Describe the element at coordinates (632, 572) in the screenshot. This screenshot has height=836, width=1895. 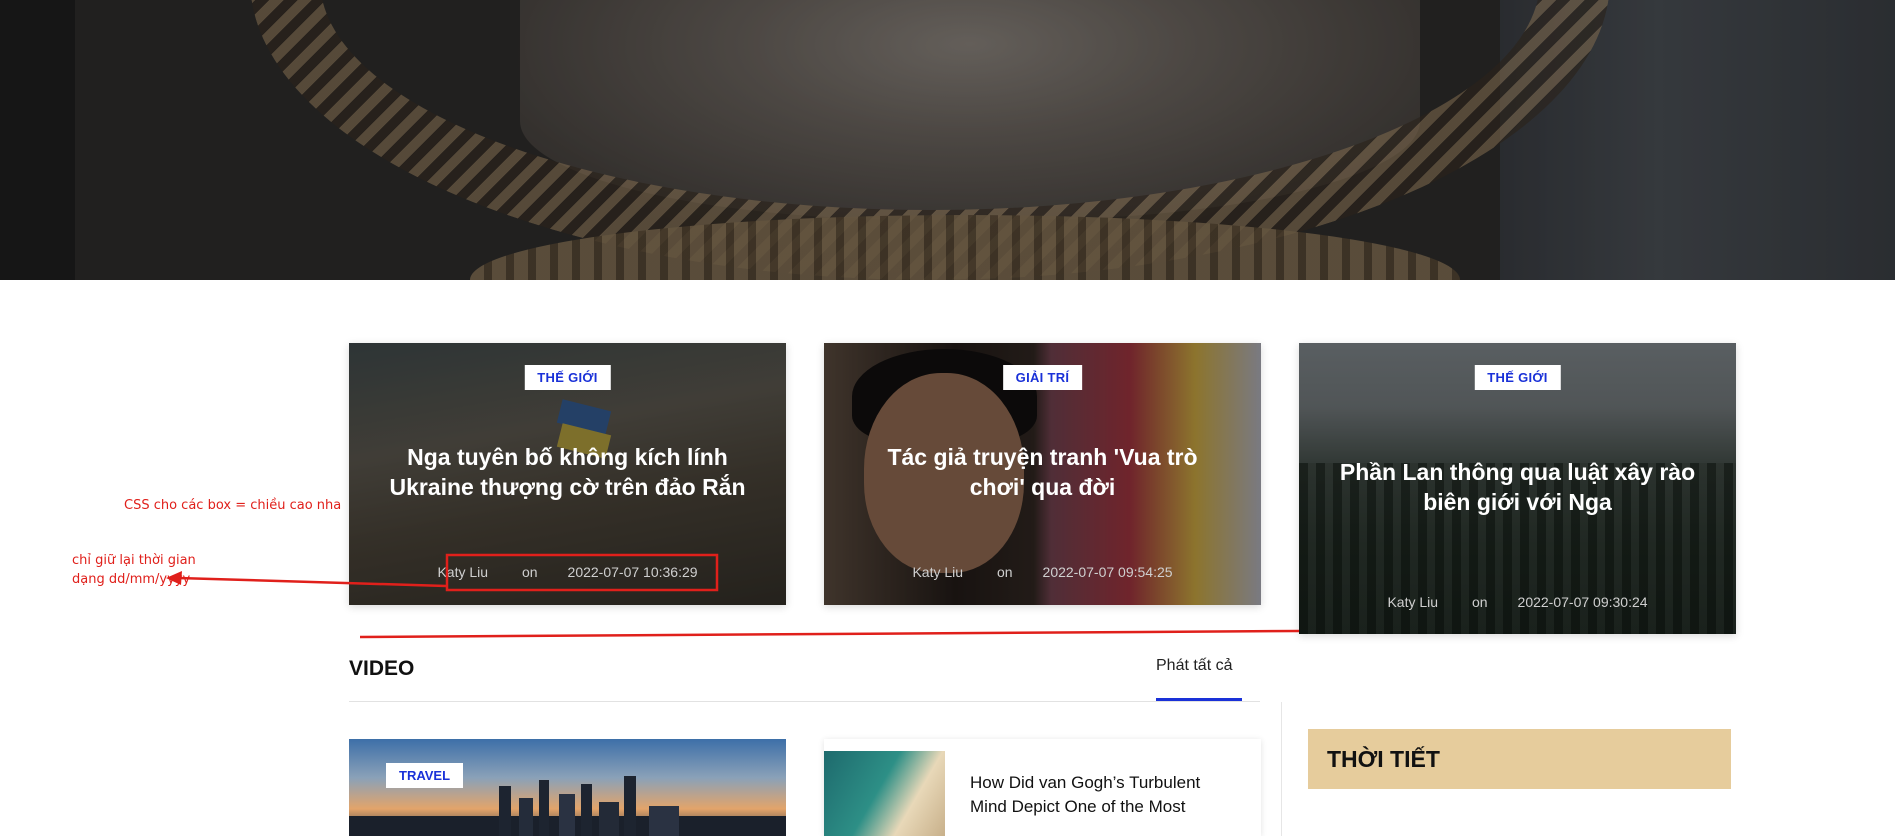
I see `post-datetime: 2022-07-07 10:36:29` at that location.